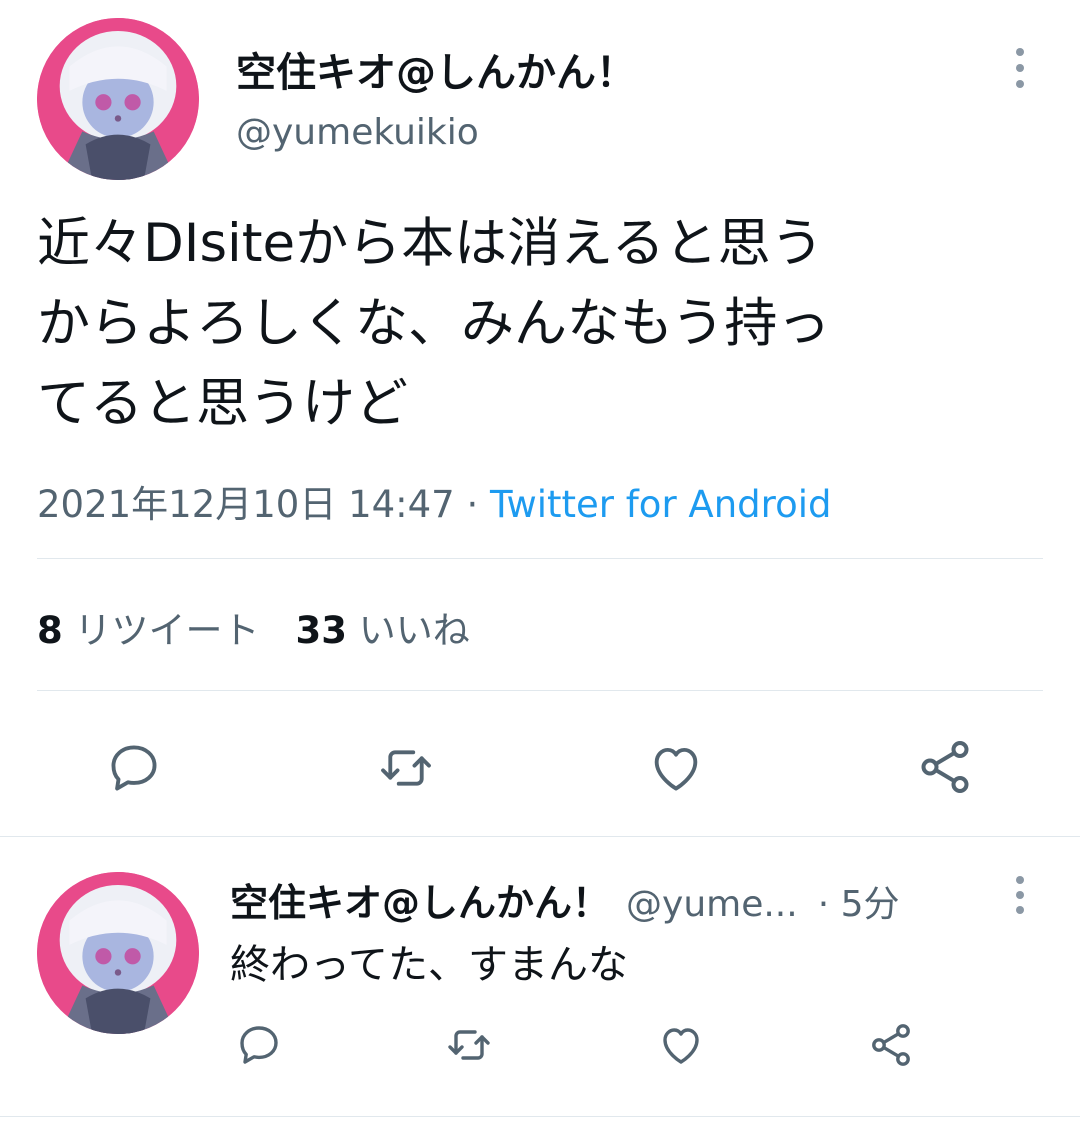  Describe the element at coordinates (321, 630) in the screenshot. I see `like-count: 33` at that location.